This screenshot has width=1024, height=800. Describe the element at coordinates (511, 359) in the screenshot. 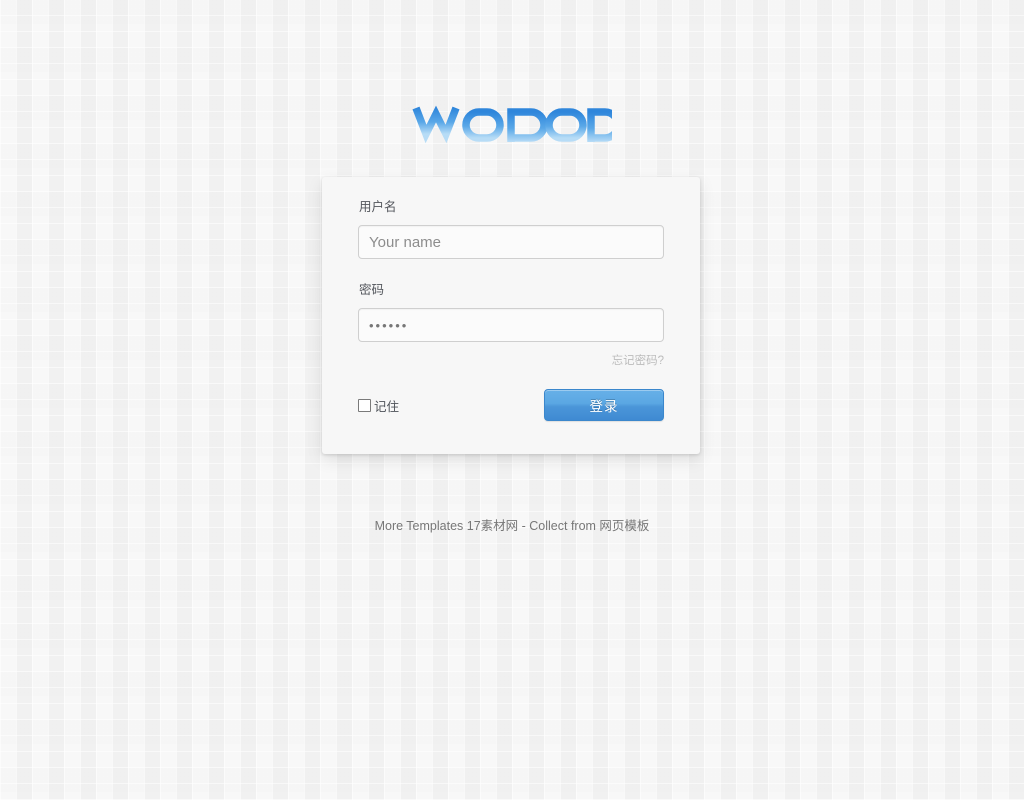

I see `forgot-password-row: 忘记密码?` at that location.